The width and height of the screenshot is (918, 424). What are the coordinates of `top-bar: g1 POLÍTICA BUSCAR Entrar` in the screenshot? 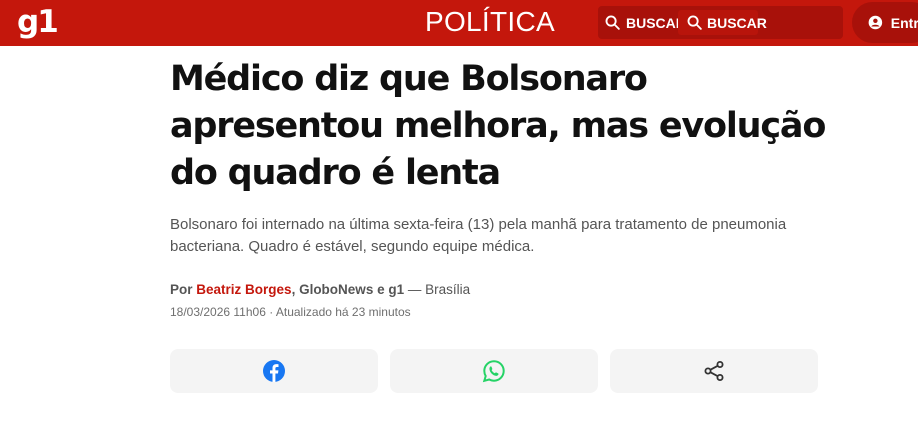 It's located at (459, 23).